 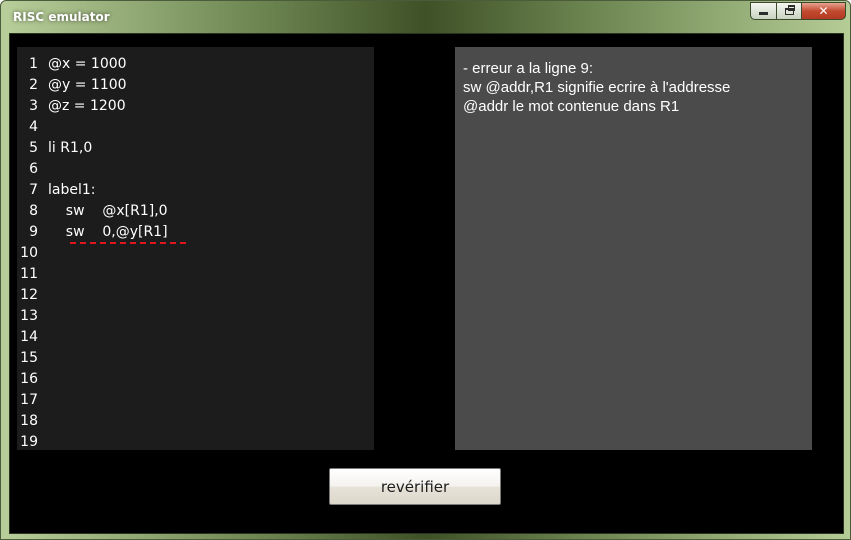 I want to click on line-number: 17, so click(x=29, y=400).